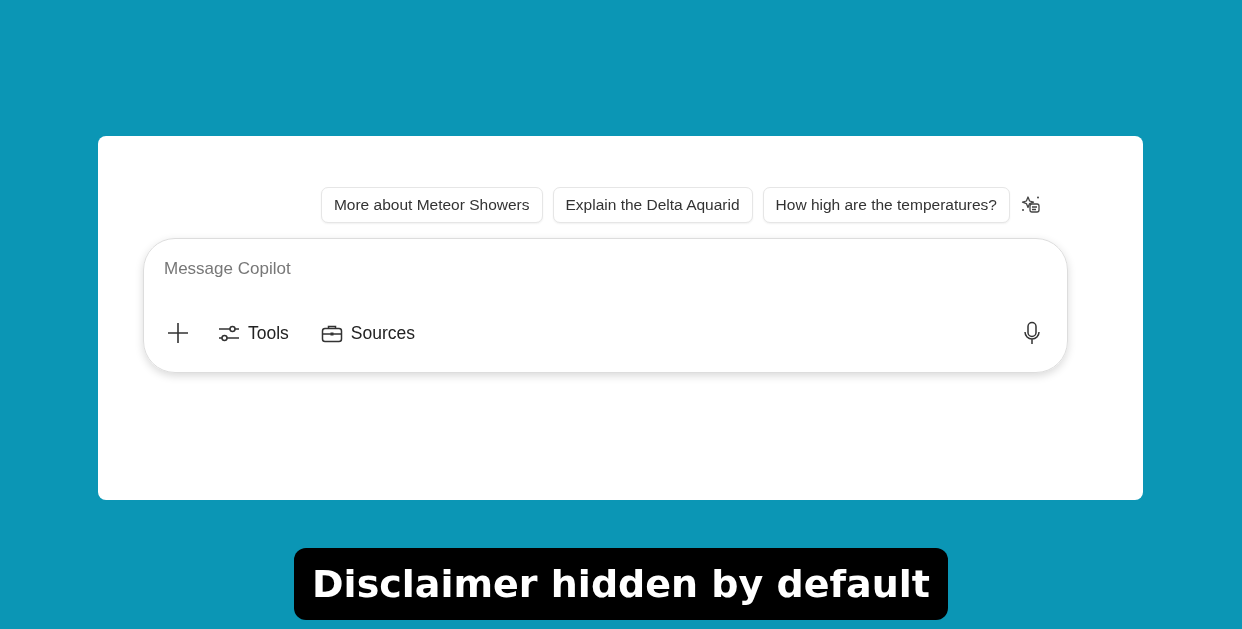 This screenshot has height=629, width=1242. I want to click on microphone-icon, so click(1032, 333).